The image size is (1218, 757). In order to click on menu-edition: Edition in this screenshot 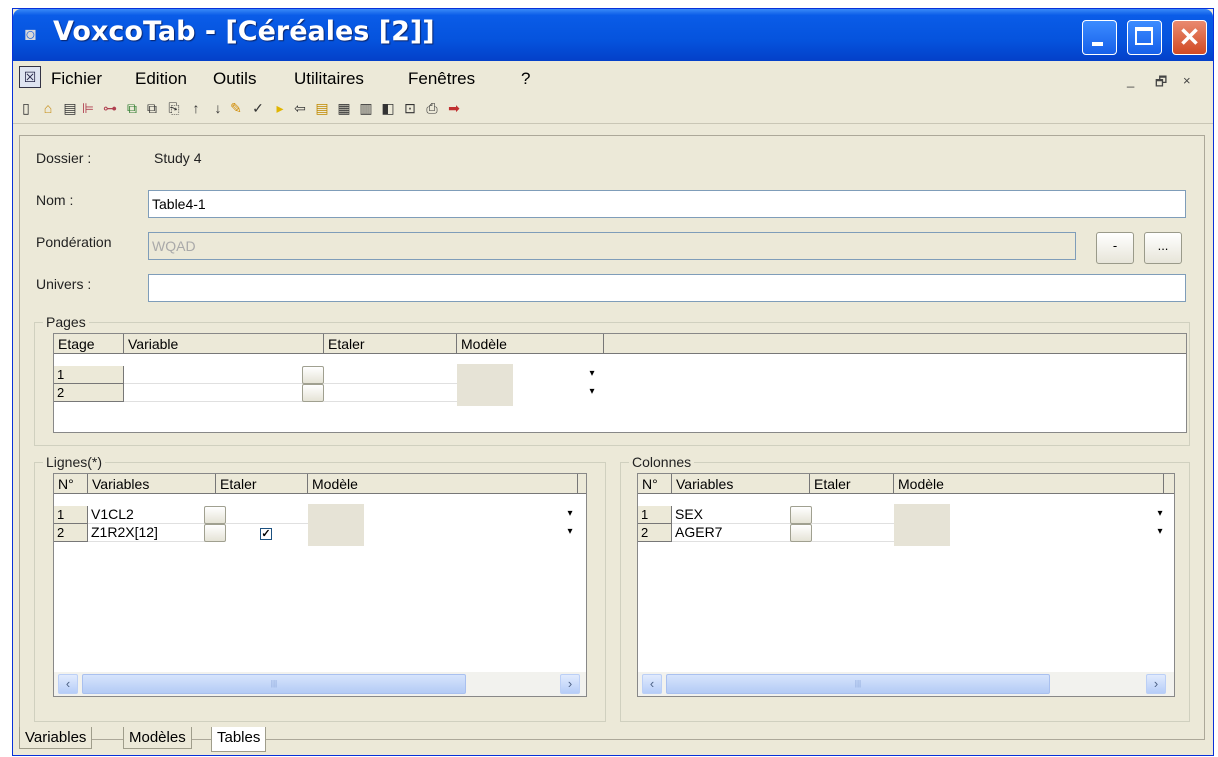, I will do `click(161, 79)`.